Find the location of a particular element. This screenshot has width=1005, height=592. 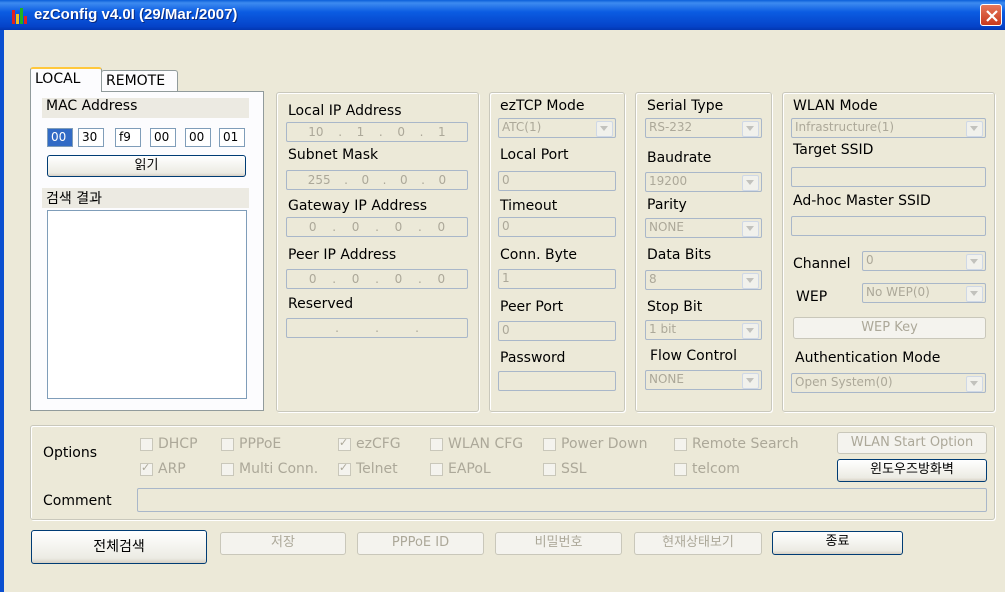

remote-search-checkbox: Remote Search is located at coordinates (736, 444).